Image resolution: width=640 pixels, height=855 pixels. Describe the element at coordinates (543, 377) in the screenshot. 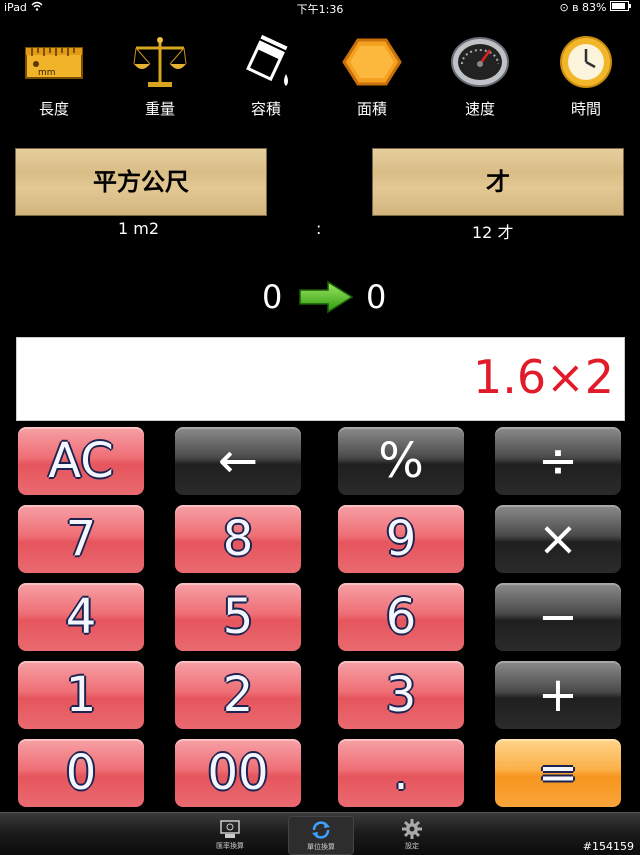

I see `display-value: 1.6×2` at that location.